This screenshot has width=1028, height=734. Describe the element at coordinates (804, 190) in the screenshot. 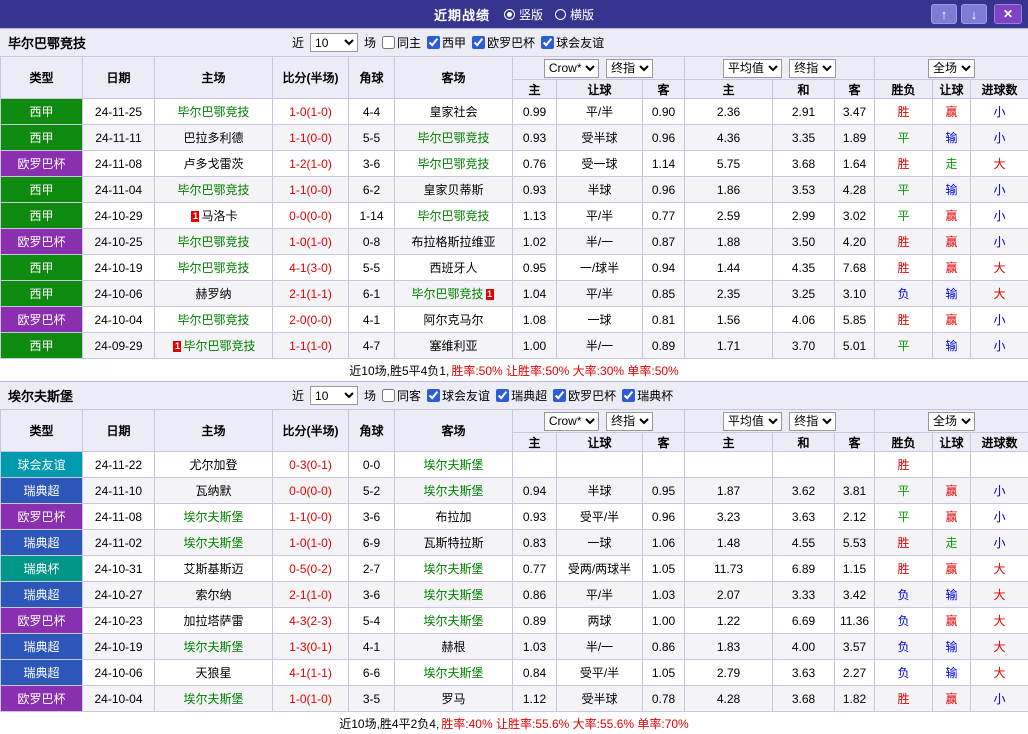

I see `avg-draw-odds-cell: 3.53` at that location.